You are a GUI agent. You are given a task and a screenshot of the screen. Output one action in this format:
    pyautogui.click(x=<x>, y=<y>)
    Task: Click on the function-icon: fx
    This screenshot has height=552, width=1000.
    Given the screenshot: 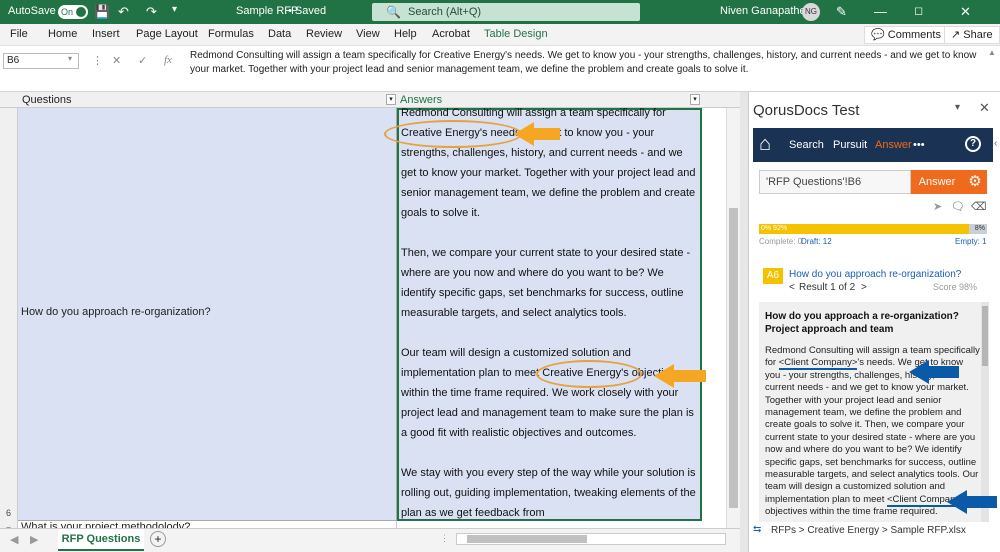 What is the action you would take?
    pyautogui.click(x=168, y=60)
    